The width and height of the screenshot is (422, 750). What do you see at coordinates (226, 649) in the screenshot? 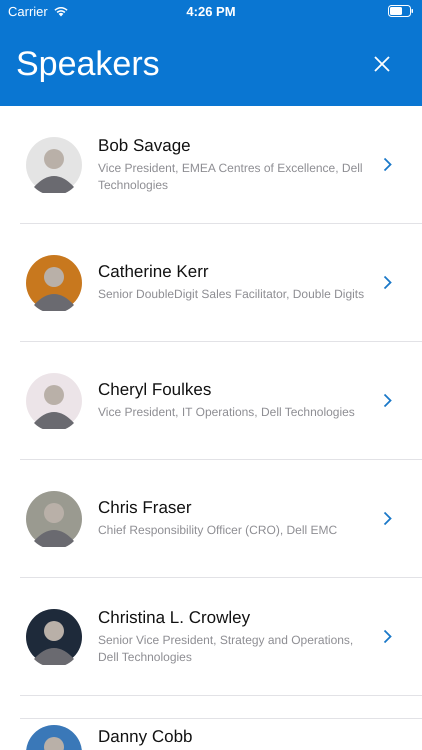
I see `speaker-title: Senior Vice President, Strategy and Operations, Dell Technologies` at bounding box center [226, 649].